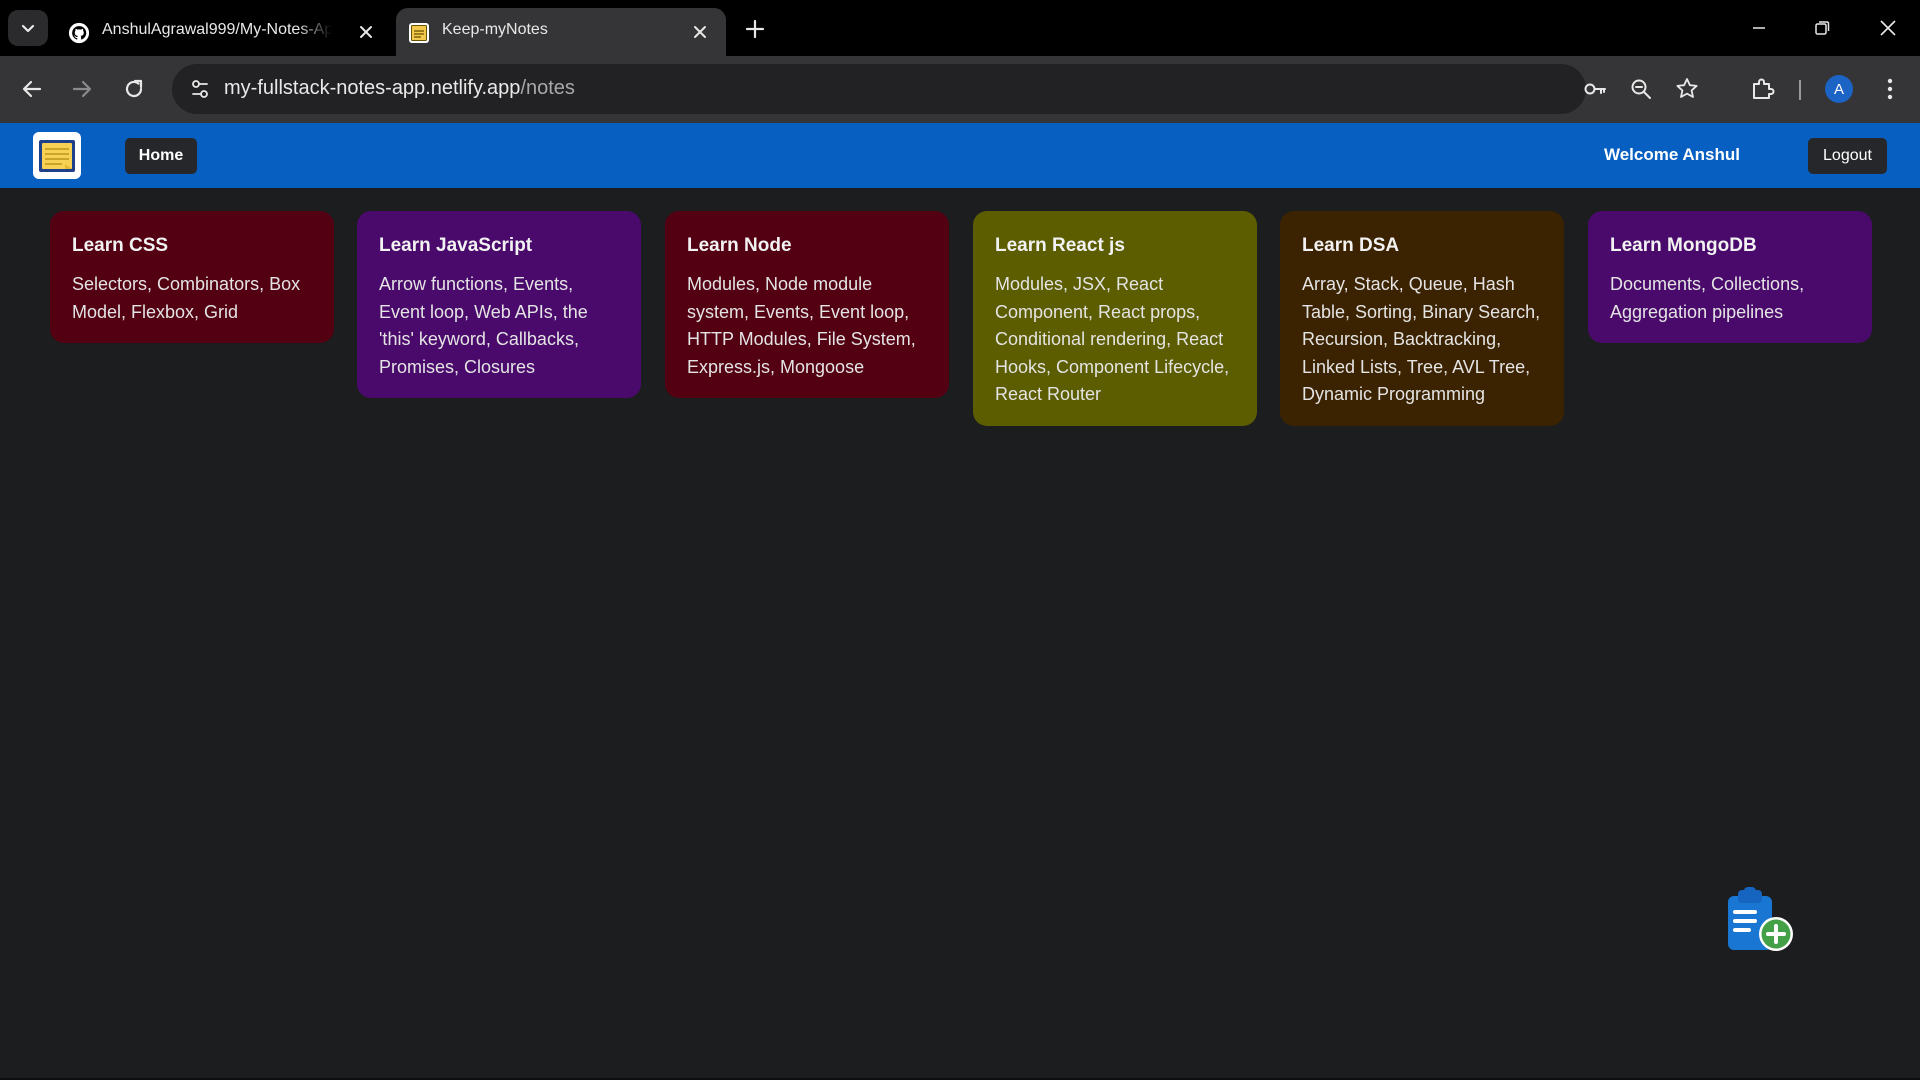  I want to click on home-button: Home, so click(161, 156).